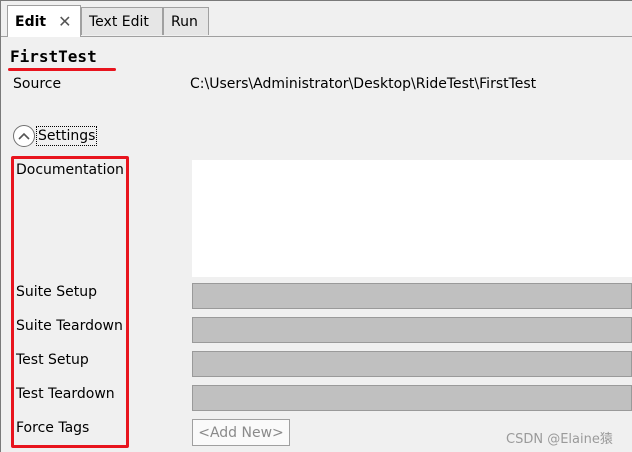 Image resolution: width=632 pixels, height=452 pixels. I want to click on test-teardown-field, so click(412, 398).